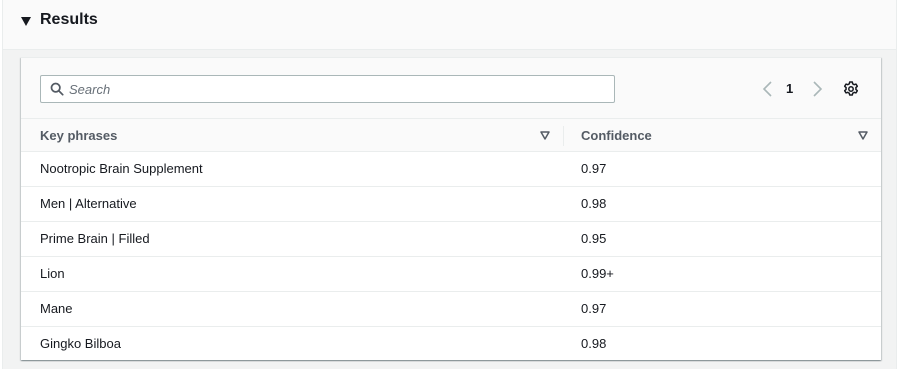 The width and height of the screenshot is (900, 369). I want to click on key-phrase-cell: Mane, so click(56, 308).